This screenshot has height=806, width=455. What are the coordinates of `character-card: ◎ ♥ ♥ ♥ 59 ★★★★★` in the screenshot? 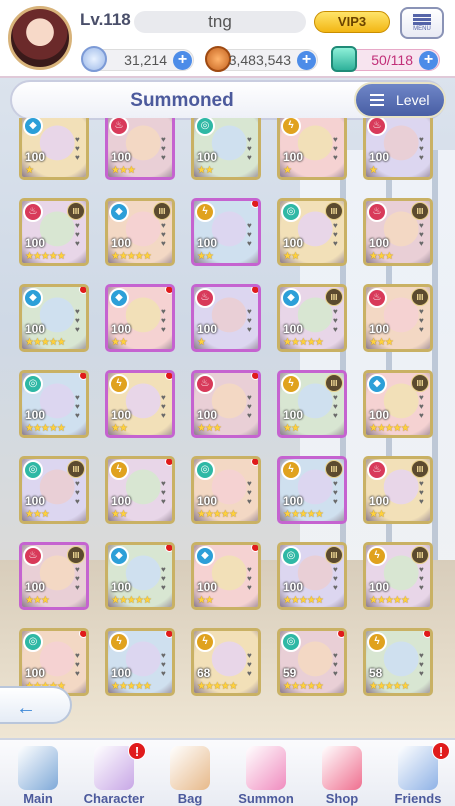 It's located at (312, 662).